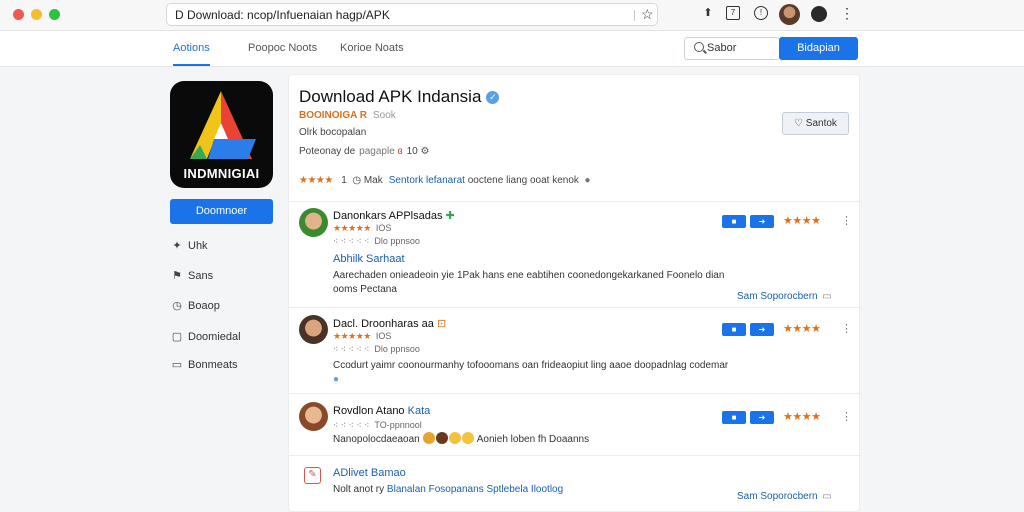  What do you see at coordinates (647, 14) in the screenshot?
I see `bookmark-star-icon: ☆` at bounding box center [647, 14].